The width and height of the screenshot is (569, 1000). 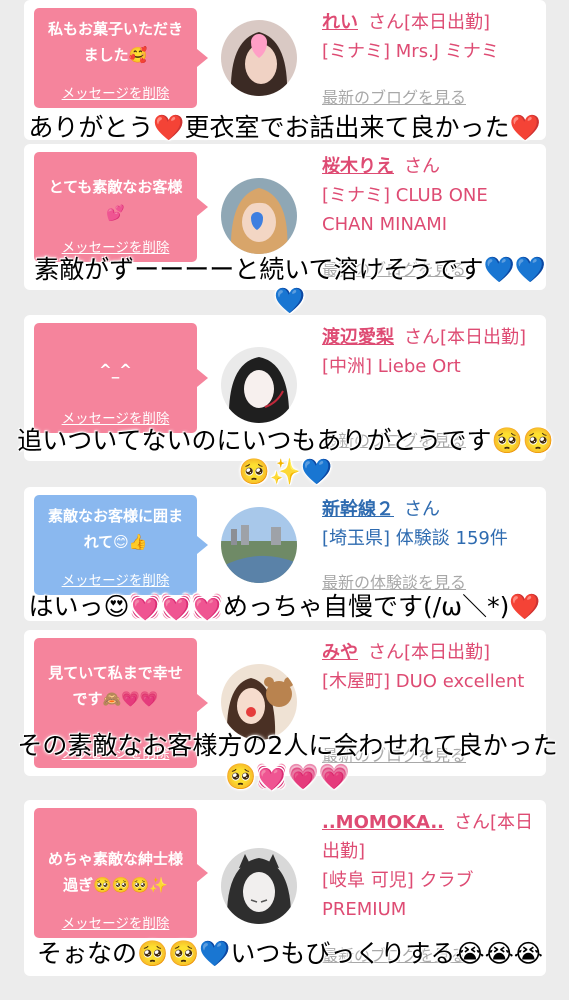 I want to click on caption-overlay: そぉなの🥺🥺💙いつもびっくりする😭😭😭, so click(x=290, y=953).